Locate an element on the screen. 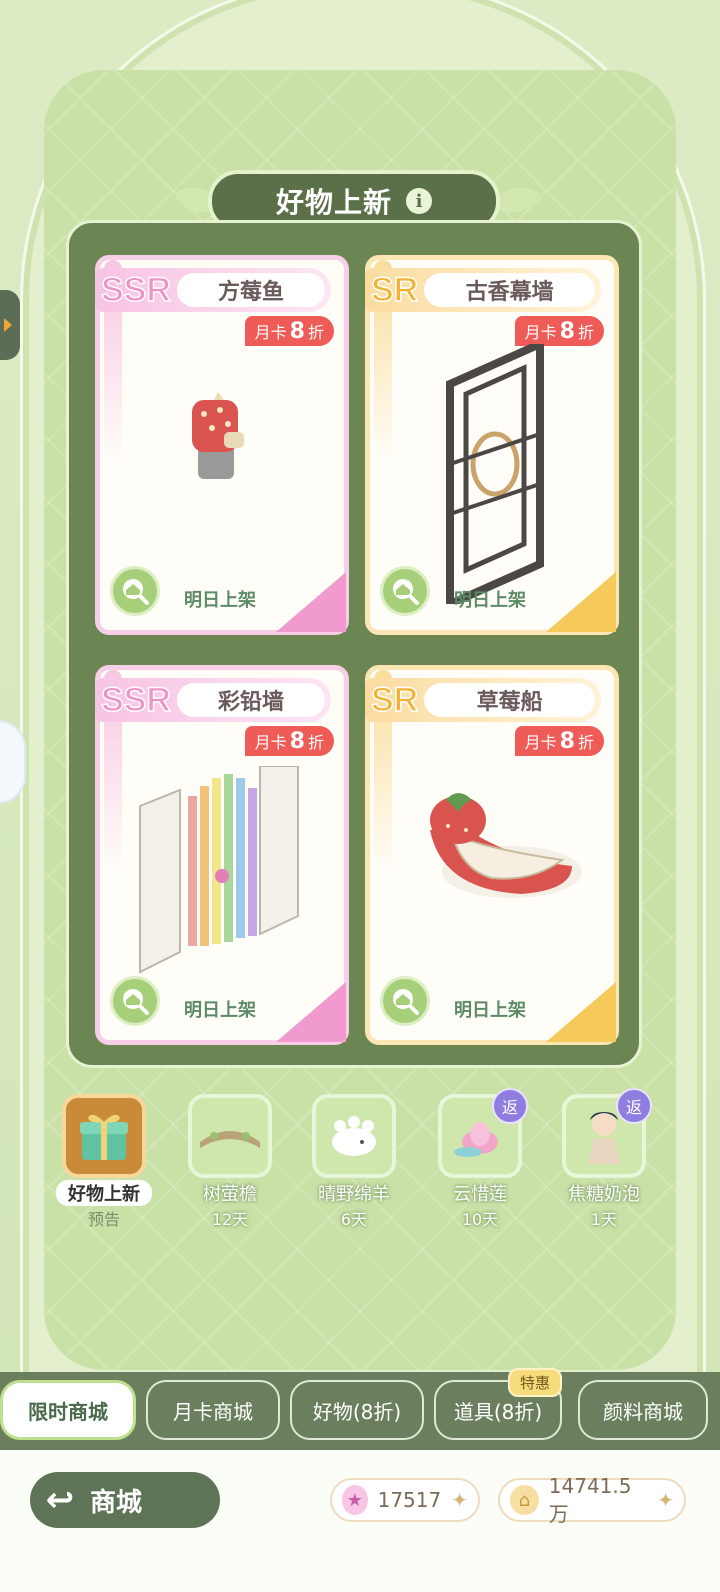 The height and width of the screenshot is (1592, 720). back-arrow-icon: ↩ is located at coordinates (60, 1500).